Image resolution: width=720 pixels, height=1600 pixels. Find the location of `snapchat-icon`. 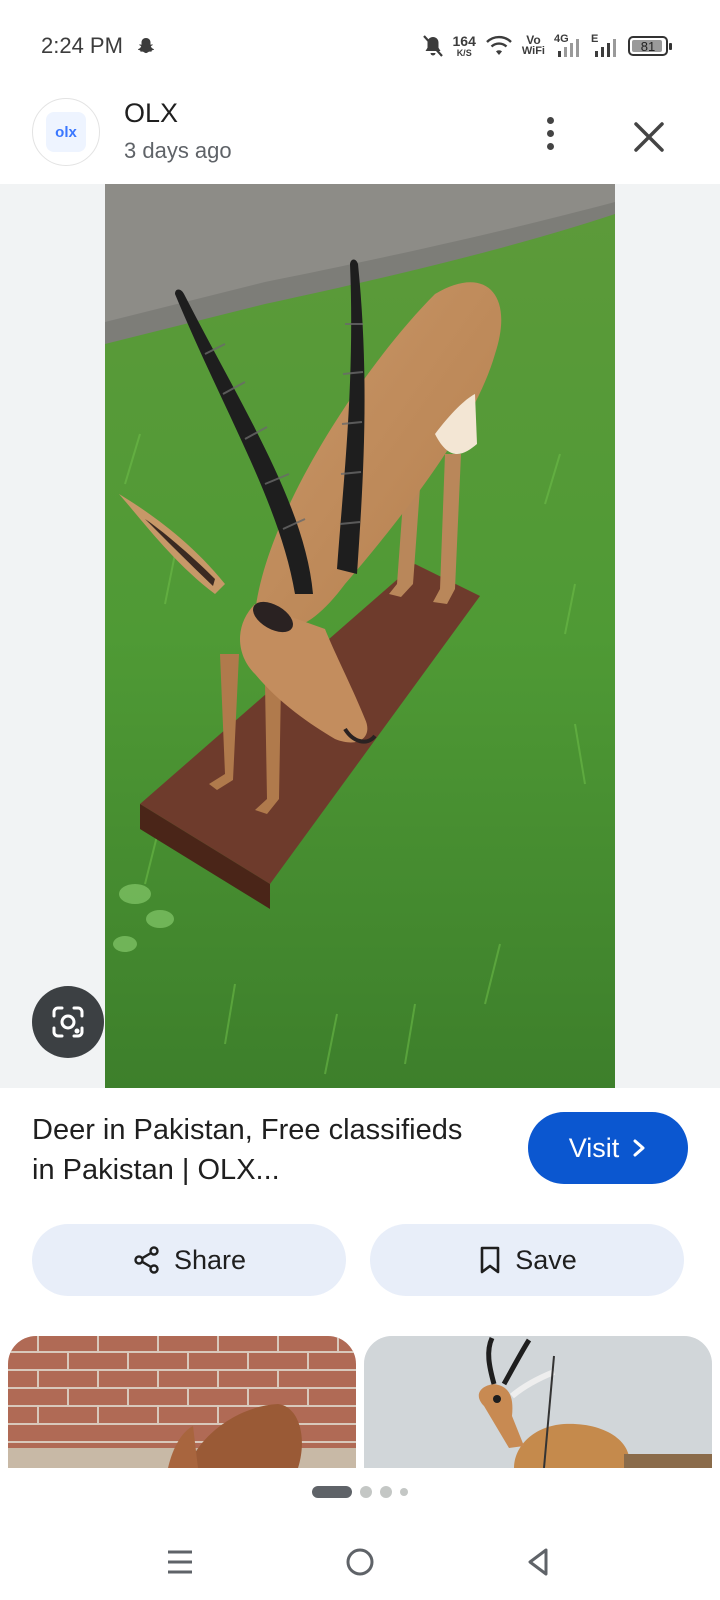

snapchat-icon is located at coordinates (146, 46).